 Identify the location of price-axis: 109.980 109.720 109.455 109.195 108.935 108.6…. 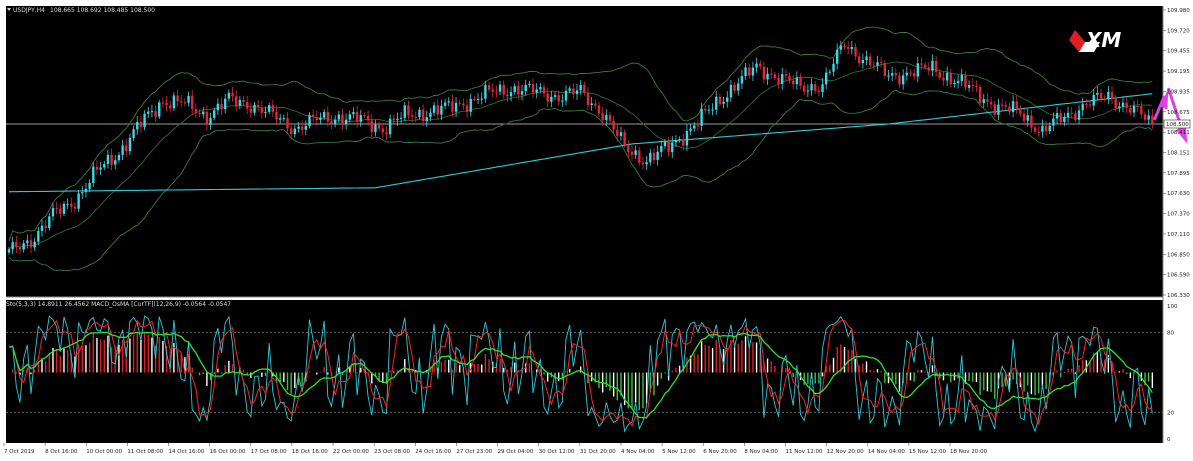
(1177, 153).